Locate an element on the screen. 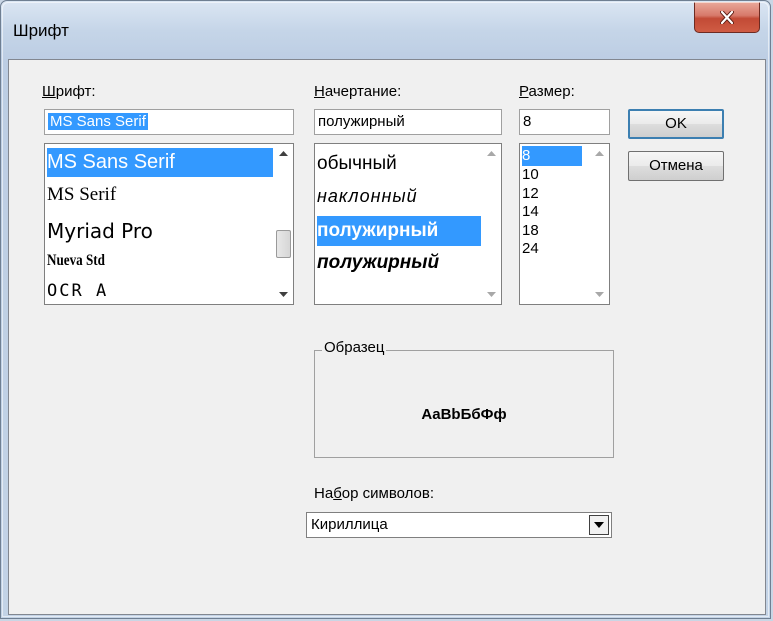 The width and height of the screenshot is (773, 621). chevron-down-icon is located at coordinates (599, 525).